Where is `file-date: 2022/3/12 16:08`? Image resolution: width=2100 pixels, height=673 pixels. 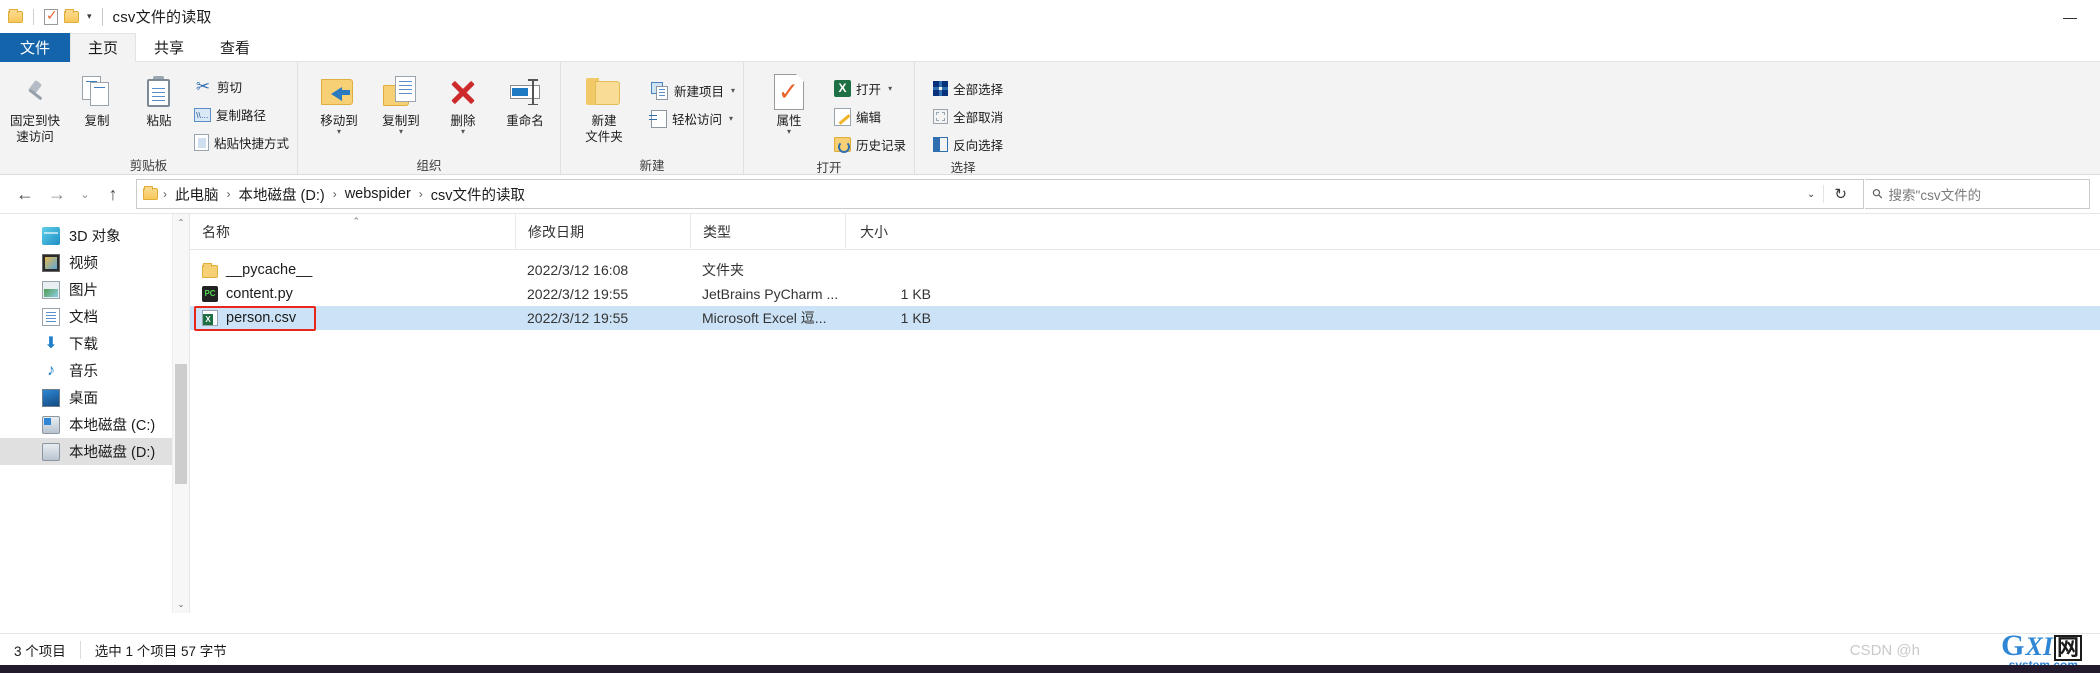
file-date: 2022/3/12 16:08 is located at coordinates (578, 270).